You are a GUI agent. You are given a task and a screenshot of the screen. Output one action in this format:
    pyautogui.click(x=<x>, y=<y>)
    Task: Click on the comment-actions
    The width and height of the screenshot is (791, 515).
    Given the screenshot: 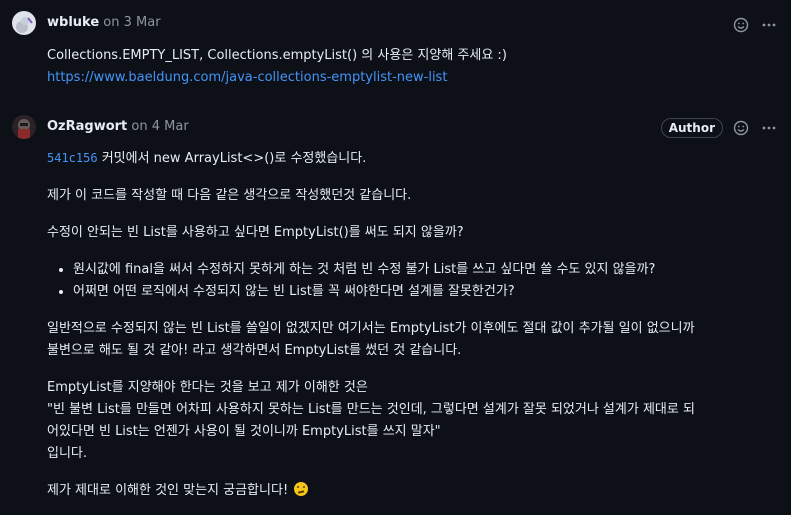 What is the action you would take?
    pyautogui.click(x=755, y=25)
    